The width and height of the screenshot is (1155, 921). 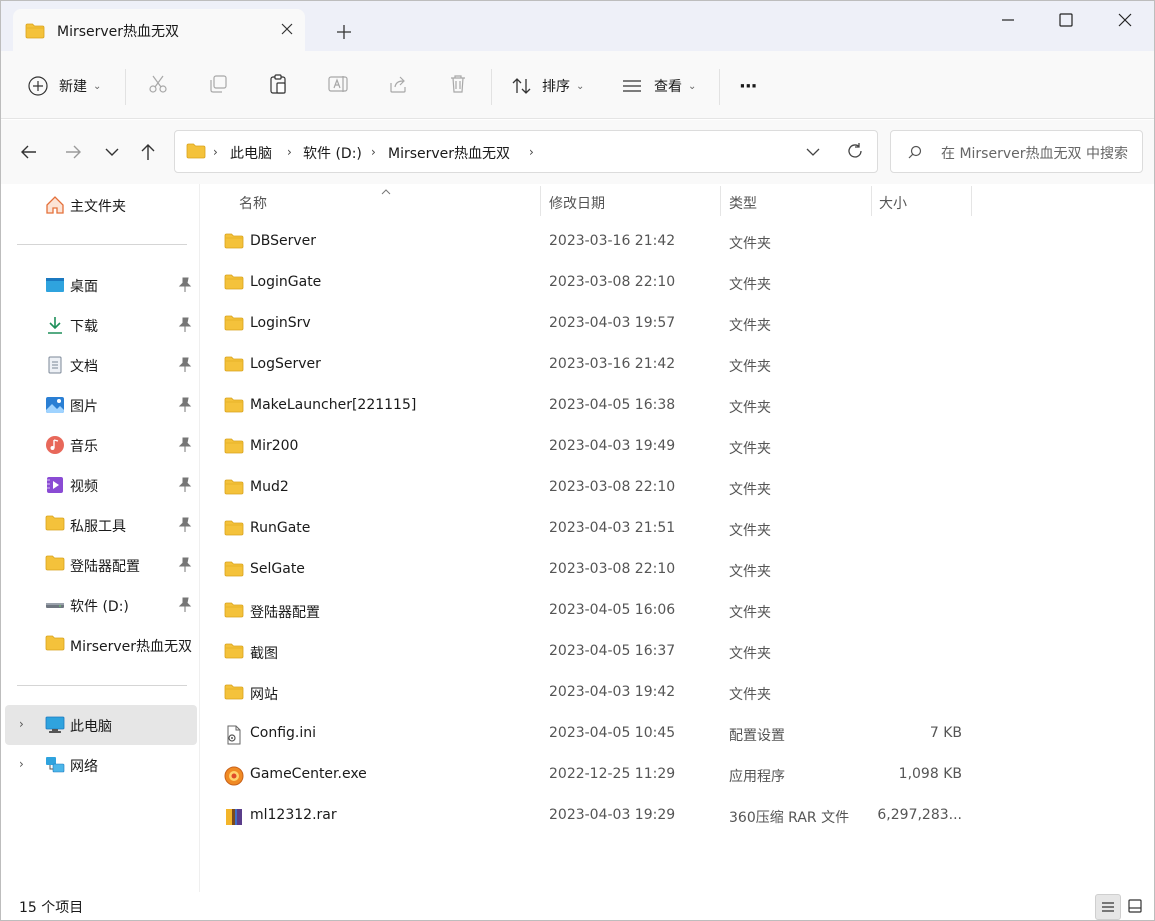 I want to click on search-input: 在 Mirserver热血无双 中搜索, so click(x=1016, y=151).